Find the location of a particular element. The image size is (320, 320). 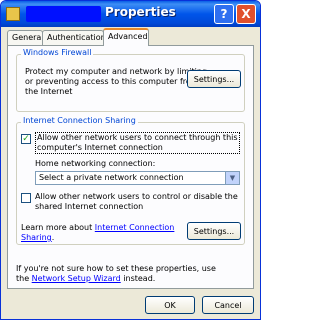

ics-help-link-cont: Sharing is located at coordinates (36, 237).